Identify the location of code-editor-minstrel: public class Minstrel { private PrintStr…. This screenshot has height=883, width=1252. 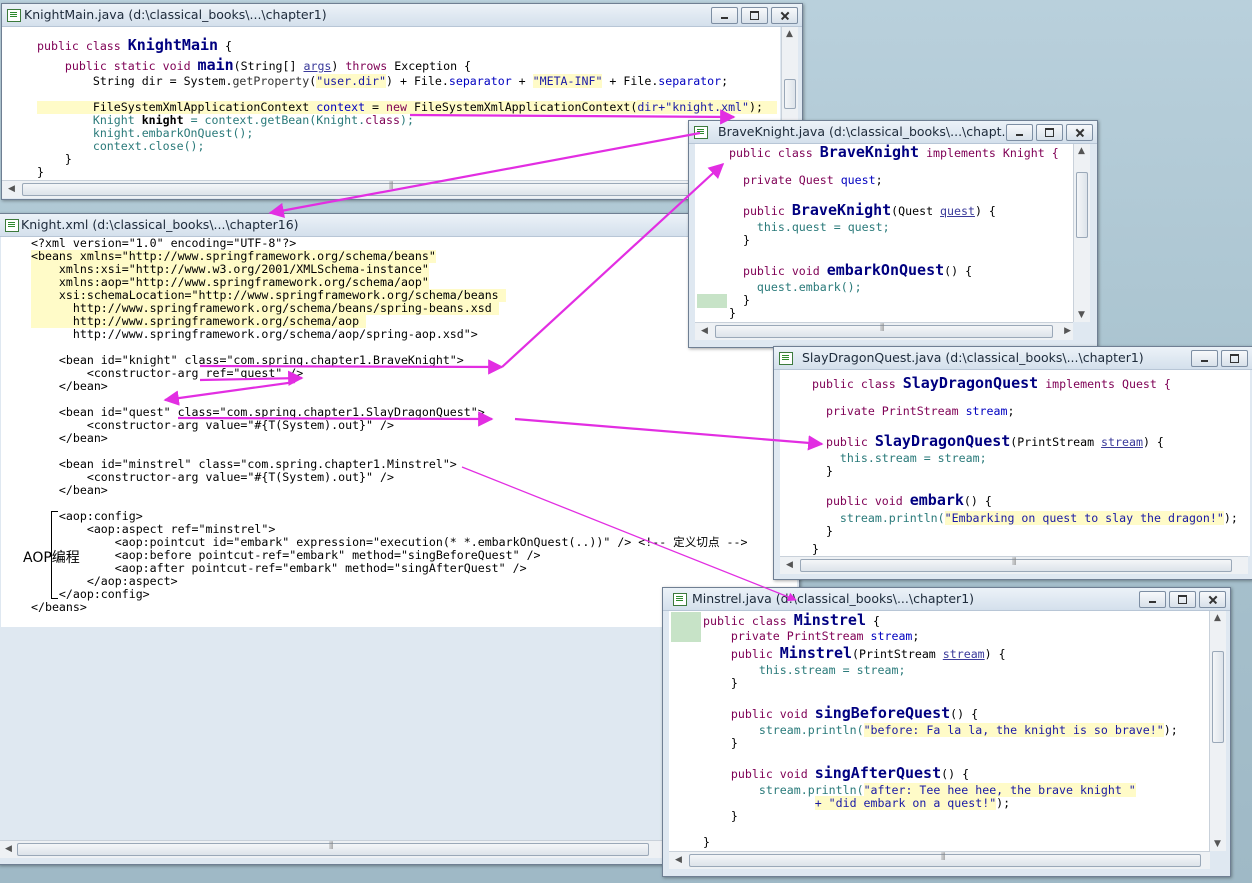
(939, 731).